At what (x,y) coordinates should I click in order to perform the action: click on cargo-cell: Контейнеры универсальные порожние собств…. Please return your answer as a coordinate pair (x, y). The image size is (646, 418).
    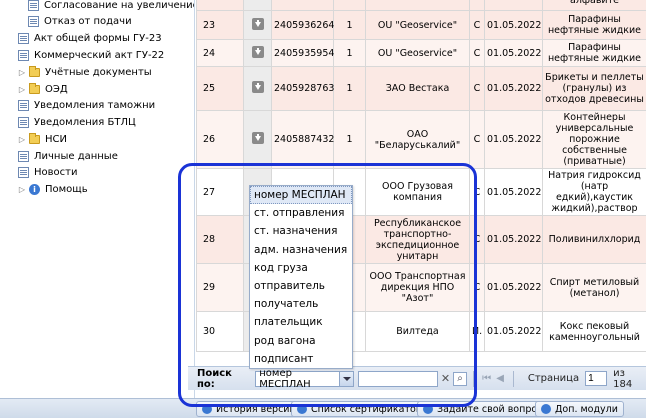
    Looking at the image, I should click on (594, 139).